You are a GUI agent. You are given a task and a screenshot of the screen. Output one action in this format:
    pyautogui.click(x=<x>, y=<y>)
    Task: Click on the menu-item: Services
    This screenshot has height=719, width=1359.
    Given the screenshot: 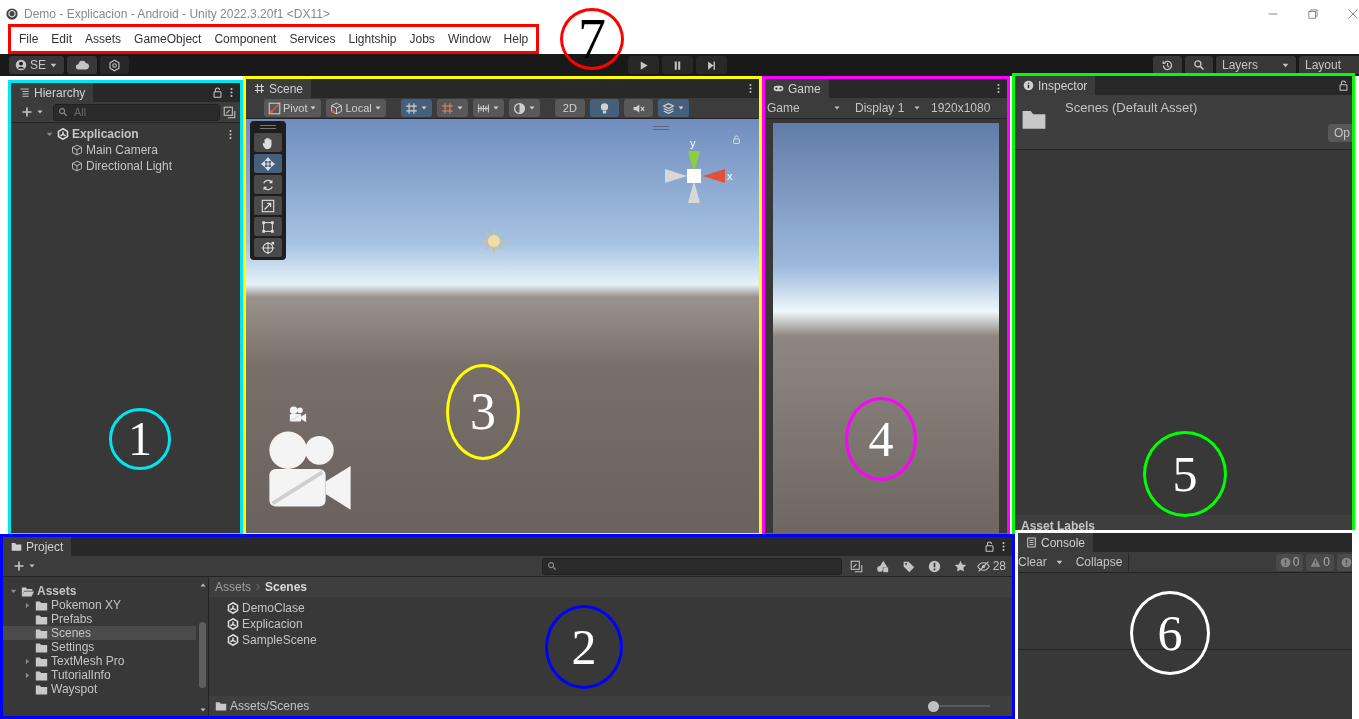 What is the action you would take?
    pyautogui.click(x=312, y=39)
    